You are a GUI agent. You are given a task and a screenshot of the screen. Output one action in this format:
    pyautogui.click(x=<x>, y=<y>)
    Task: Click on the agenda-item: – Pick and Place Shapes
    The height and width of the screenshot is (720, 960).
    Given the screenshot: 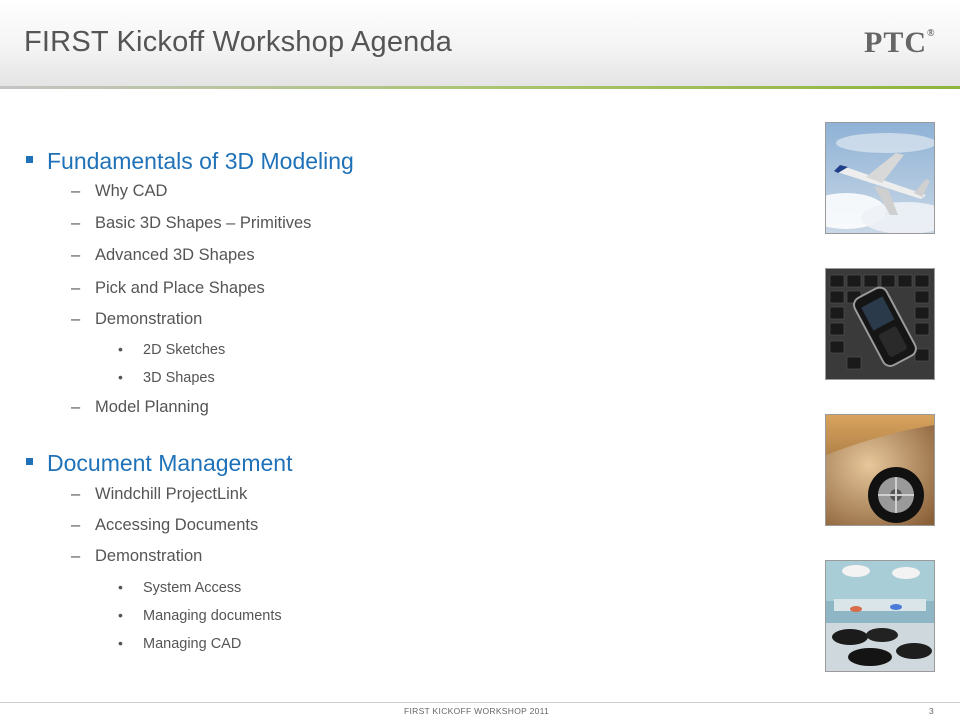 What is the action you would take?
    pyautogui.click(x=168, y=288)
    